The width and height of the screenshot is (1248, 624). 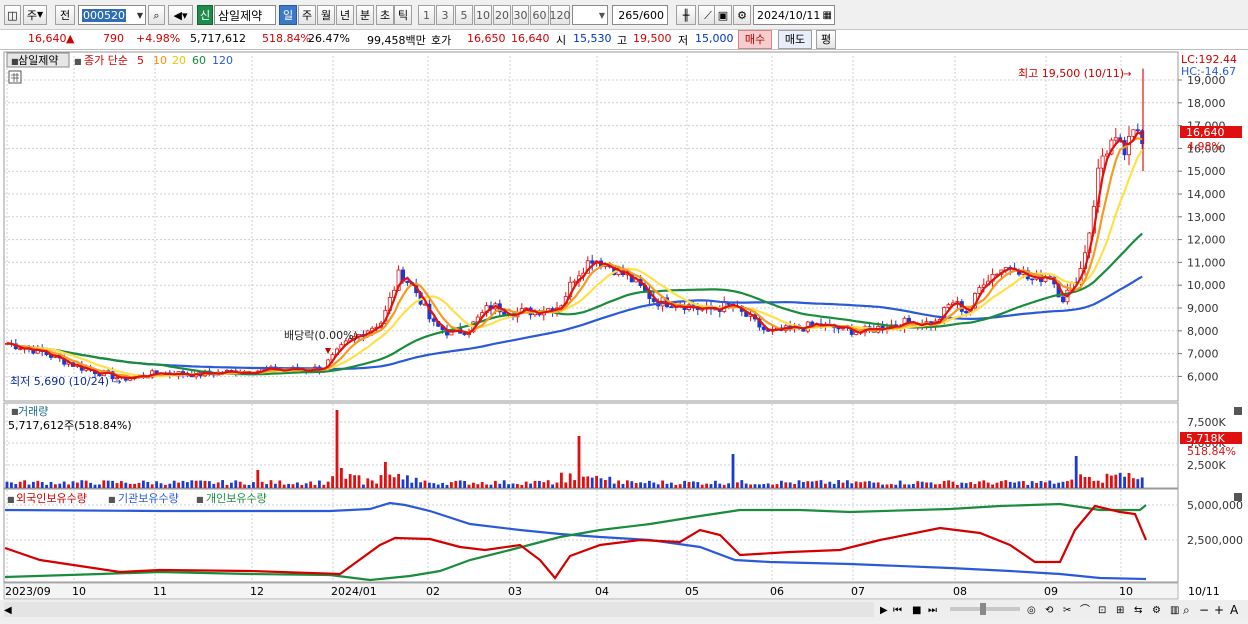 I want to click on low-label: 저, so click(x=683, y=40).